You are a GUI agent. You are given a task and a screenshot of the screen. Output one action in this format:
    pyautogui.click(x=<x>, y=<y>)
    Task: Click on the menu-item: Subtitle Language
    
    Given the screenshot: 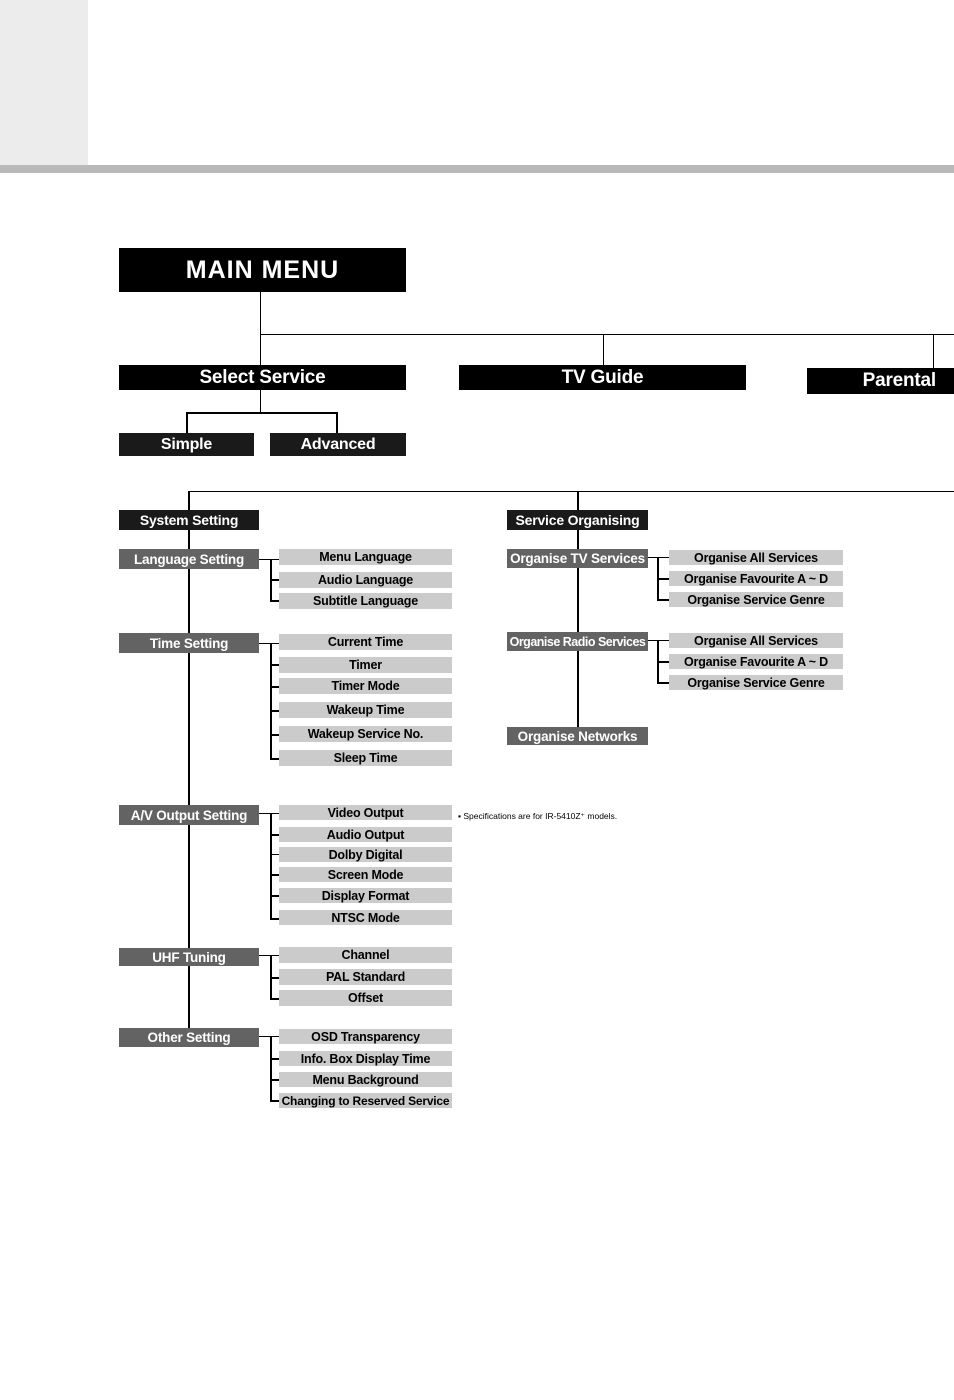 What is the action you would take?
    pyautogui.click(x=365, y=601)
    